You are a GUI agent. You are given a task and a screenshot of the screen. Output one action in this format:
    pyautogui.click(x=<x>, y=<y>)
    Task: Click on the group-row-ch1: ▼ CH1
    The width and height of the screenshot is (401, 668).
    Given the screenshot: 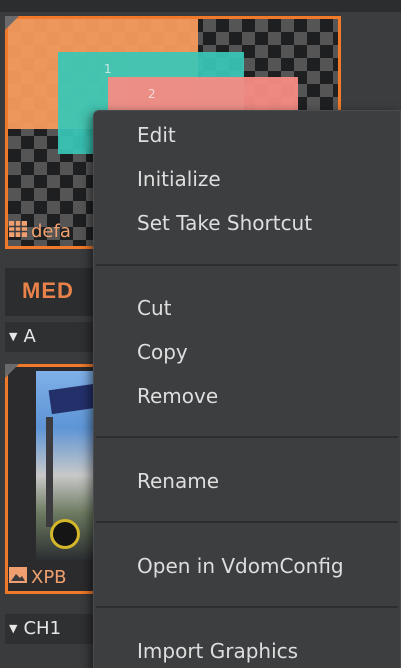 What is the action you would take?
    pyautogui.click(x=50, y=629)
    